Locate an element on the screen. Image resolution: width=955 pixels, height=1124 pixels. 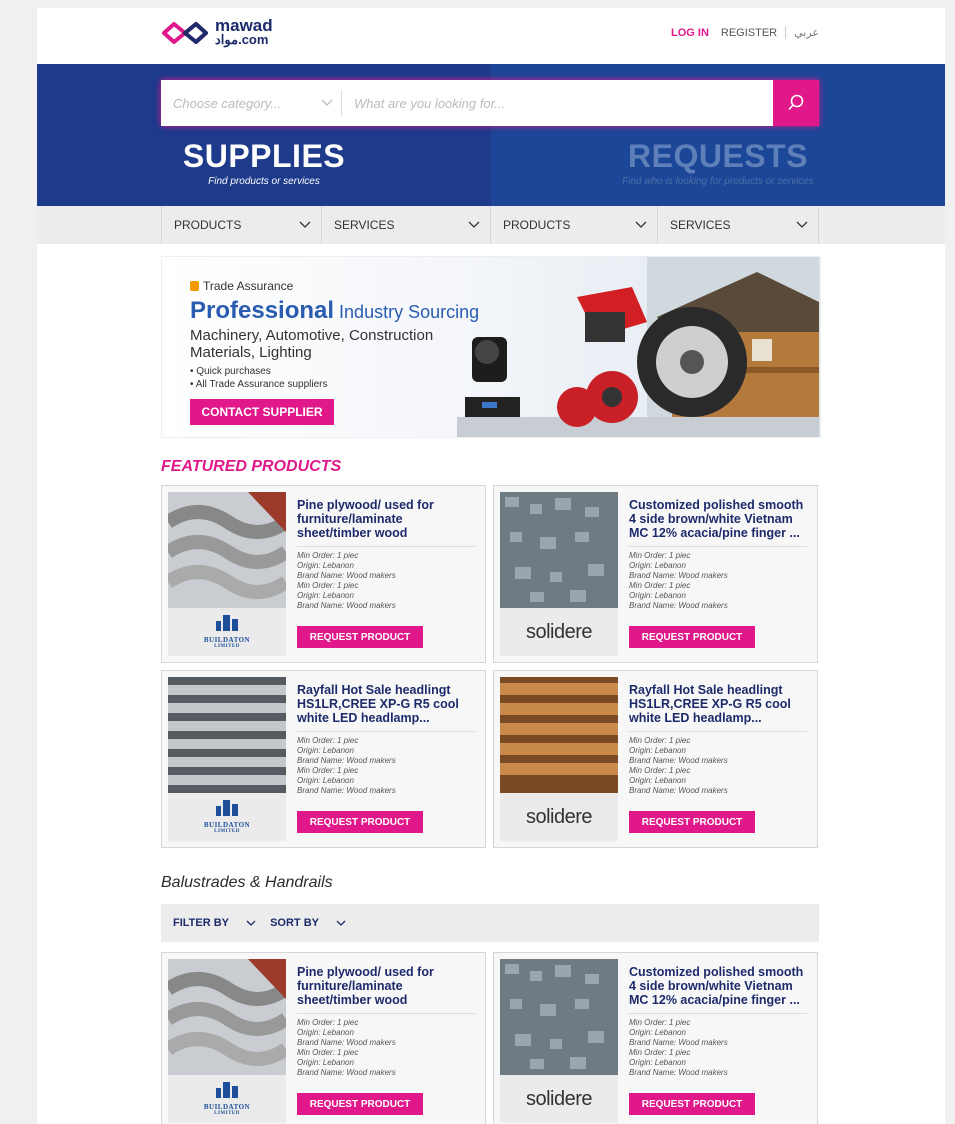
brand-sub: LIMITED is located at coordinates (227, 646).